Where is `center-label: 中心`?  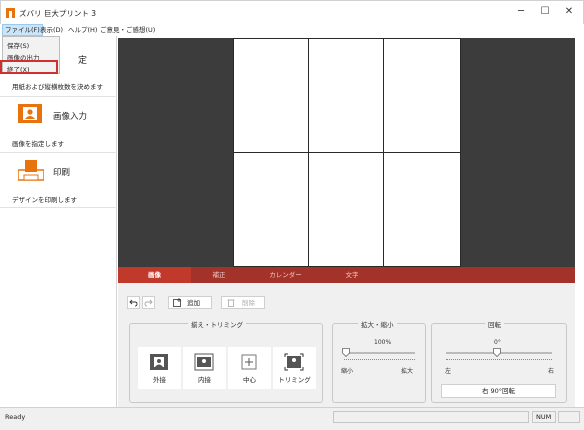 center-label: 中心 is located at coordinates (249, 380).